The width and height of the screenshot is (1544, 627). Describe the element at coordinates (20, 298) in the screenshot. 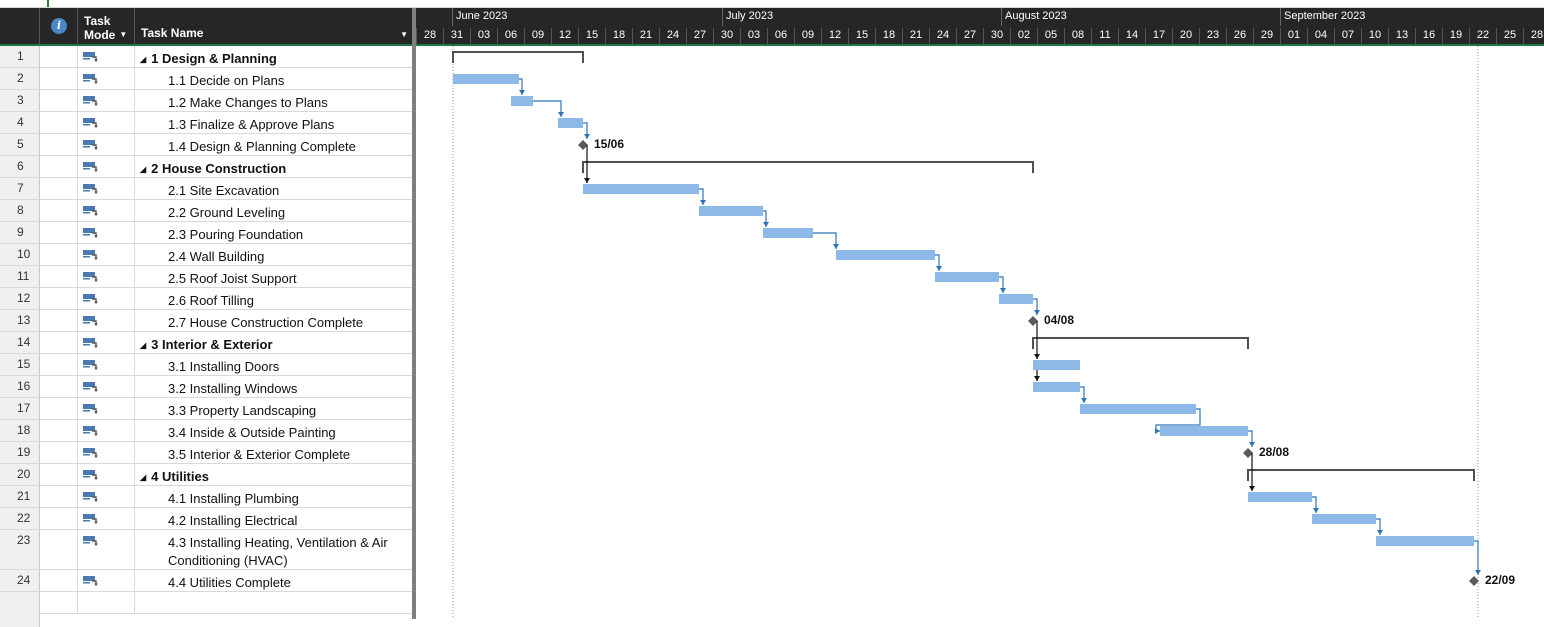

I see `row-number: 12` at that location.